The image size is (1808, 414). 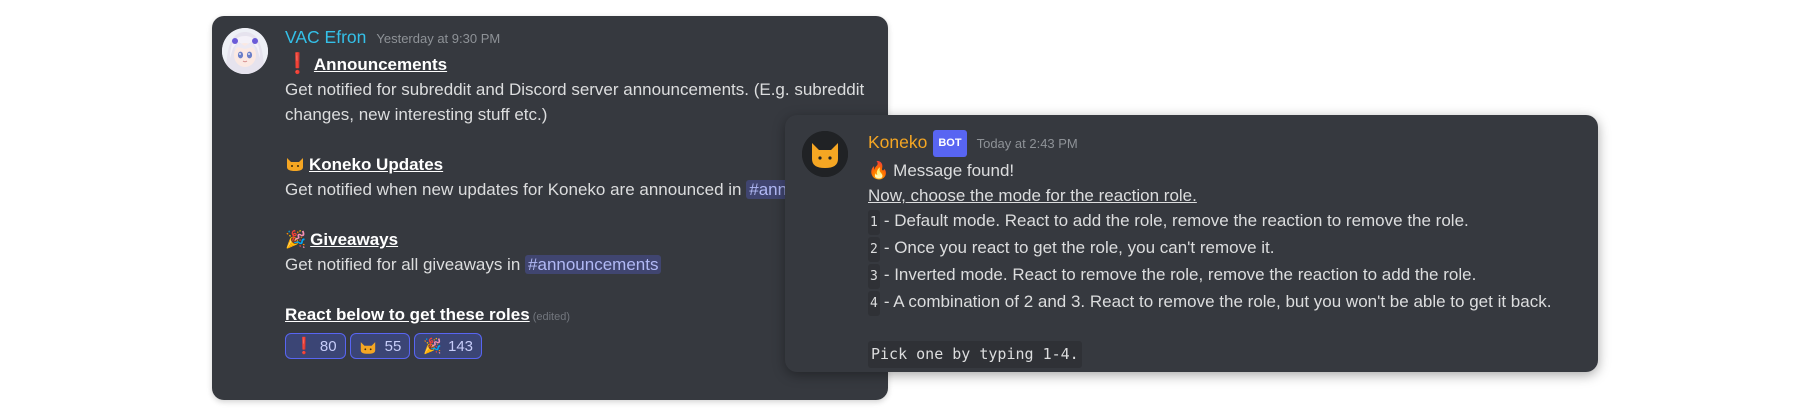 What do you see at coordinates (879, 170) in the screenshot?
I see `fire-icon: 🔥` at bounding box center [879, 170].